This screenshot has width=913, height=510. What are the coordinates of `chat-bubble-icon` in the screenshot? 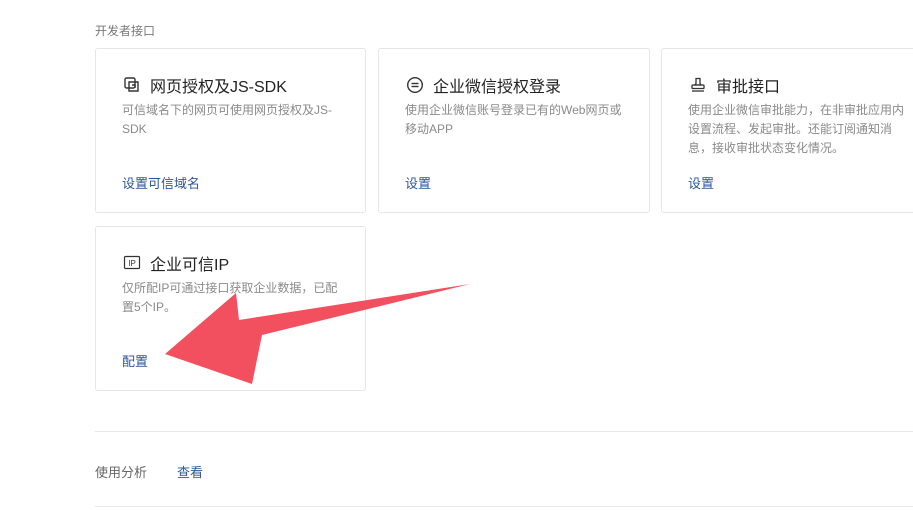 It's located at (415, 85).